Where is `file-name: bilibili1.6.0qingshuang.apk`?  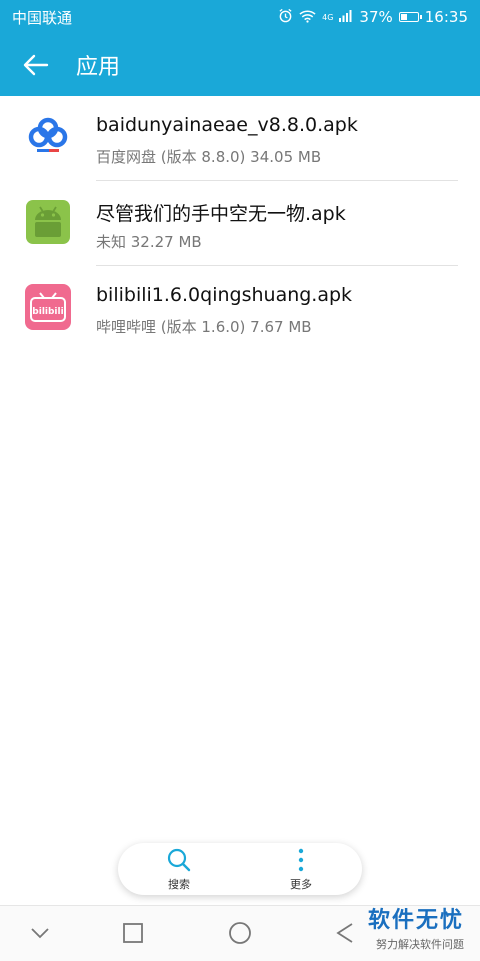 file-name: bilibili1.6.0qingshuang.apk is located at coordinates (224, 295).